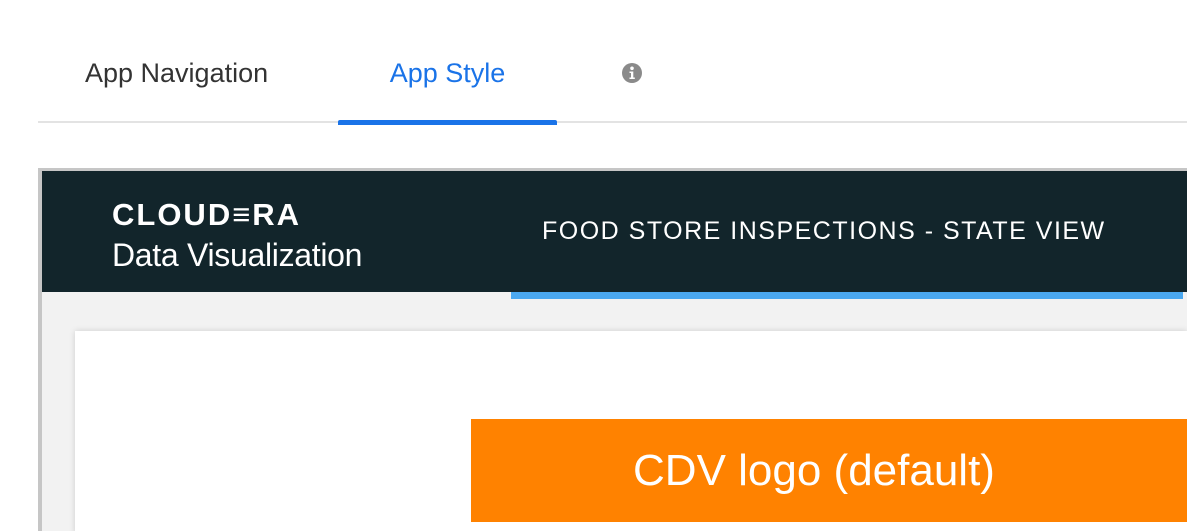  What do you see at coordinates (237, 255) in the screenshot?
I see `brand-subtitle: Data Visualization` at bounding box center [237, 255].